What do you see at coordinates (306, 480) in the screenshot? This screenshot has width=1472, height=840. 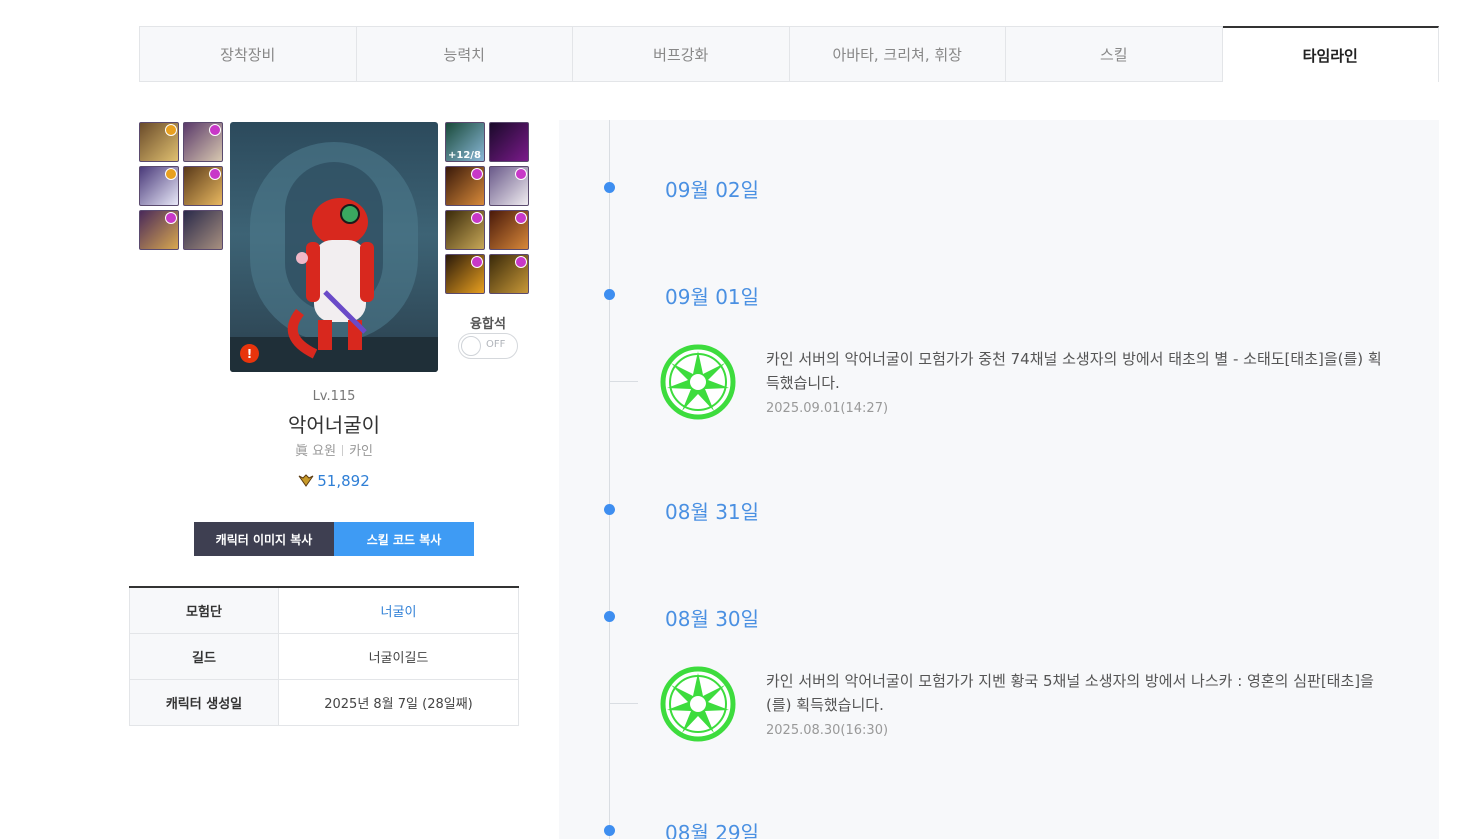 I see `fame-icon` at bounding box center [306, 480].